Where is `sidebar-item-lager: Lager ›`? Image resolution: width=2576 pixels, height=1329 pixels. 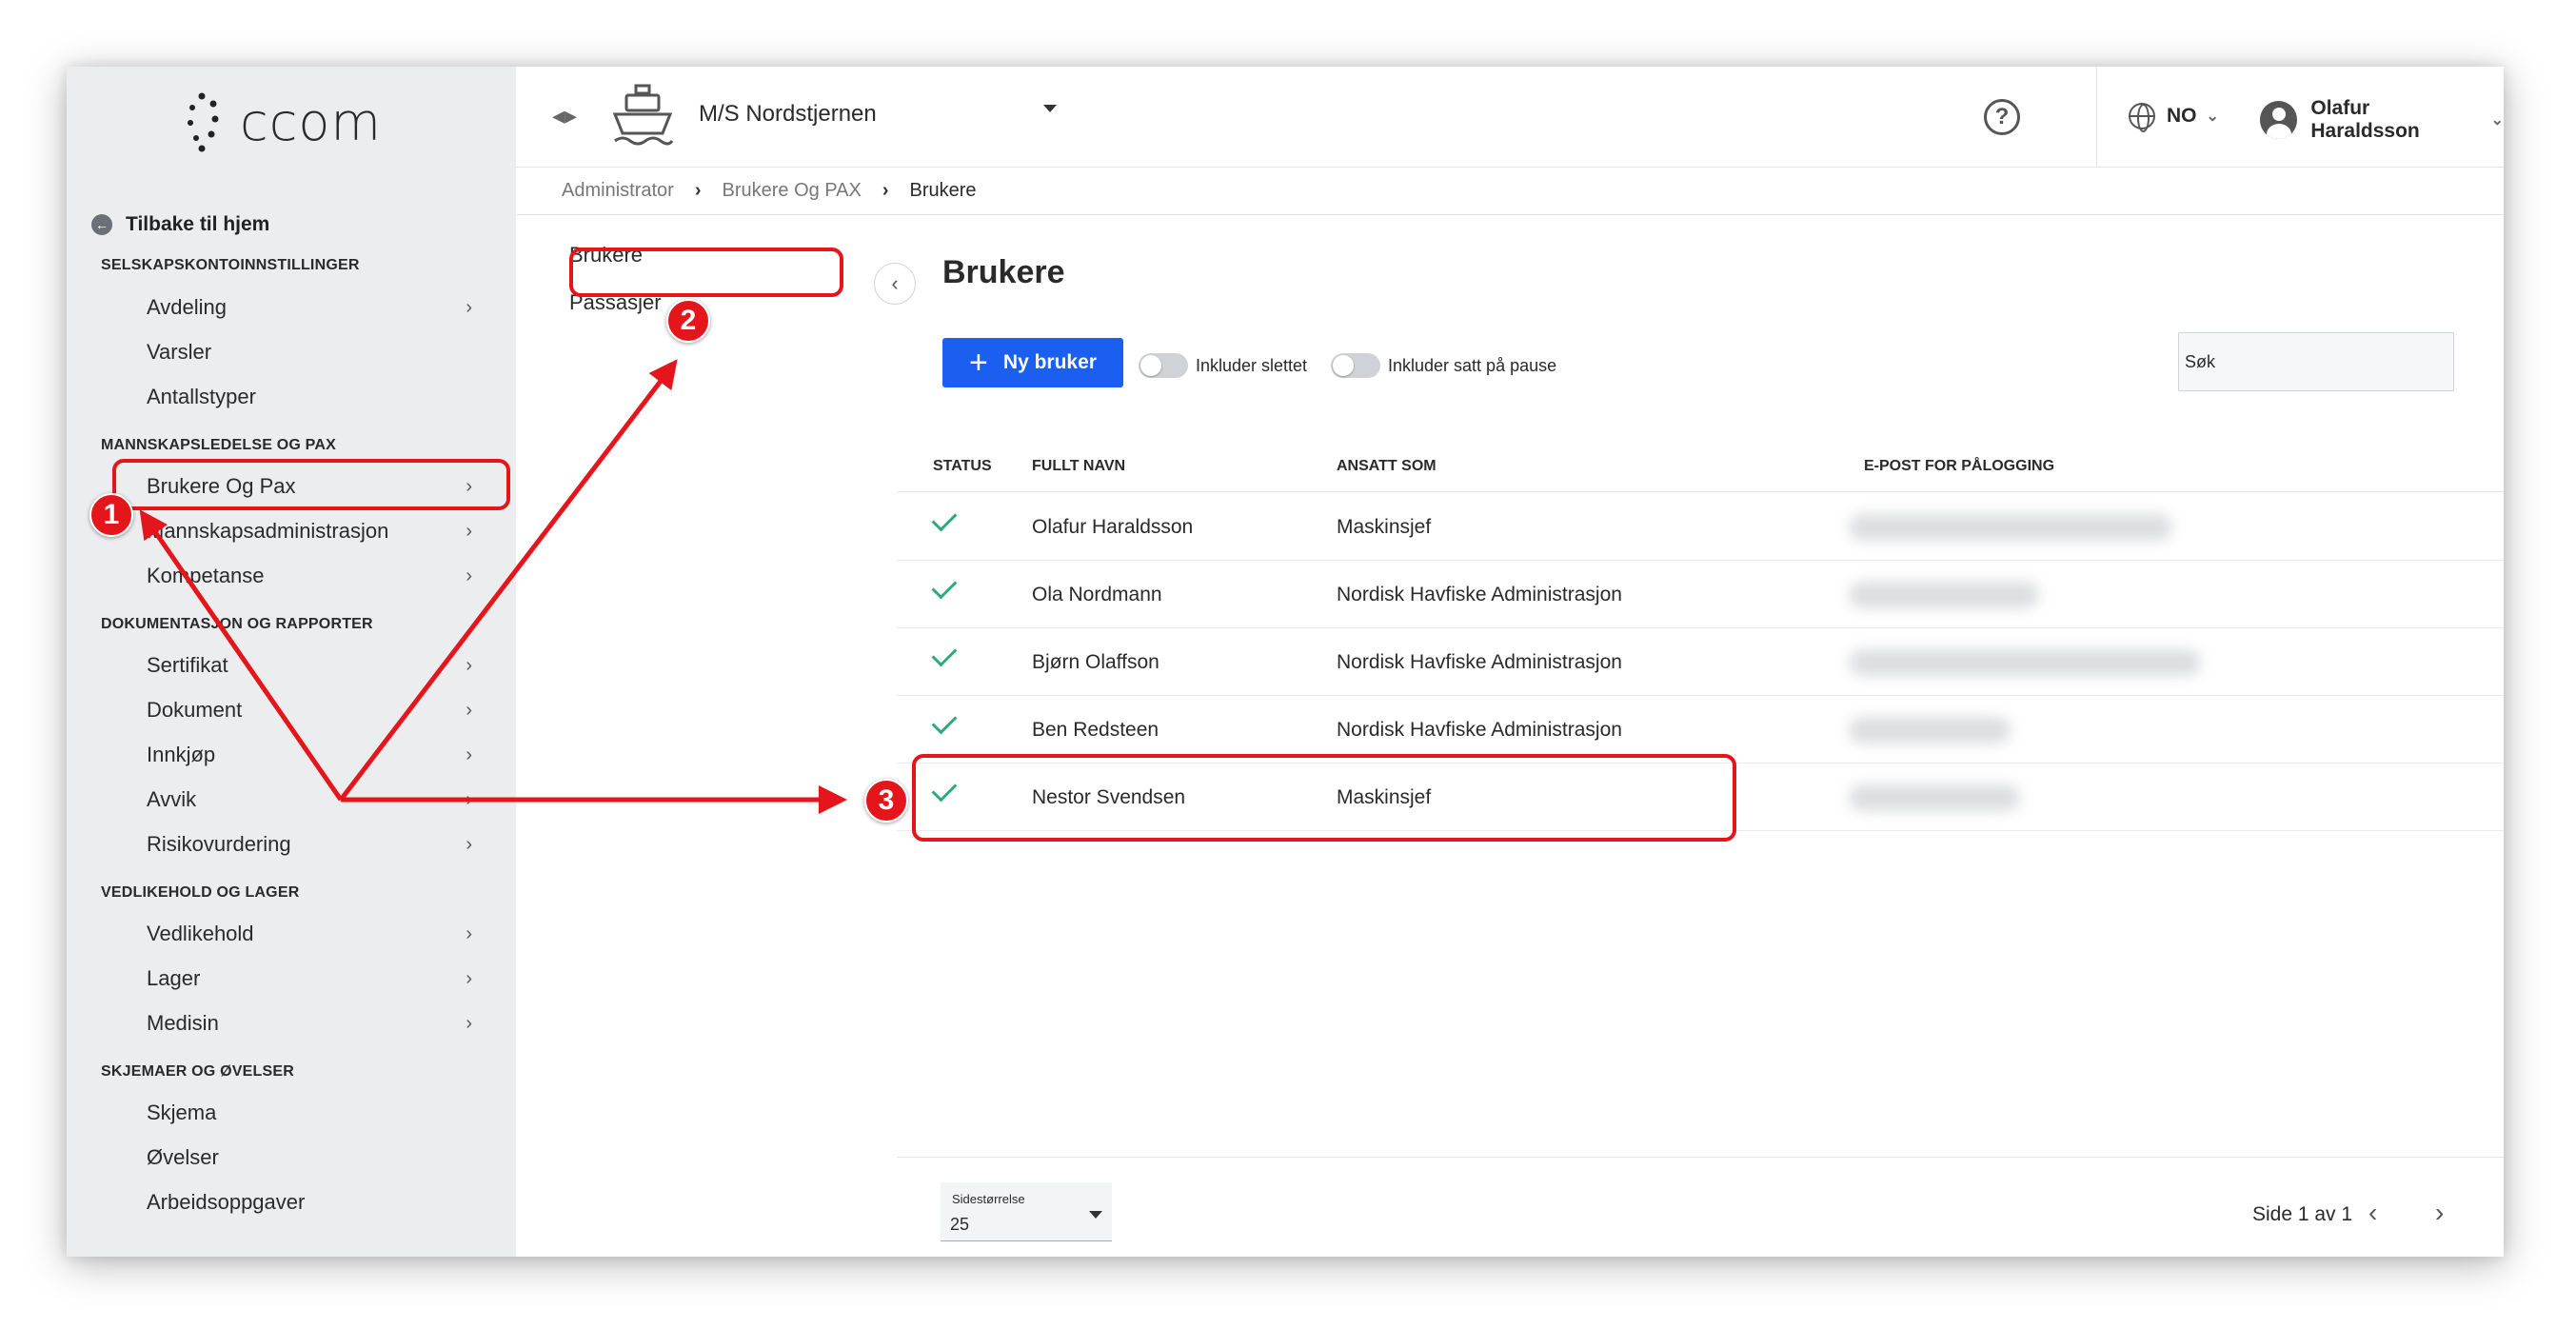 sidebar-item-lager: Lager › is located at coordinates (313, 979).